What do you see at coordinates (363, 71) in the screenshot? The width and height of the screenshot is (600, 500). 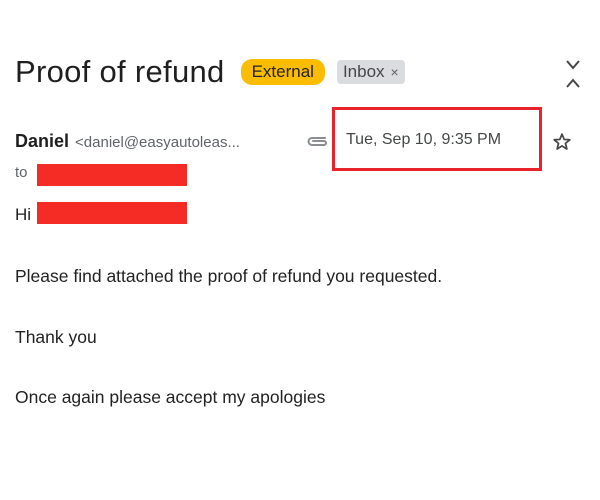 I see `label-inbox-text: Inbox` at bounding box center [363, 71].